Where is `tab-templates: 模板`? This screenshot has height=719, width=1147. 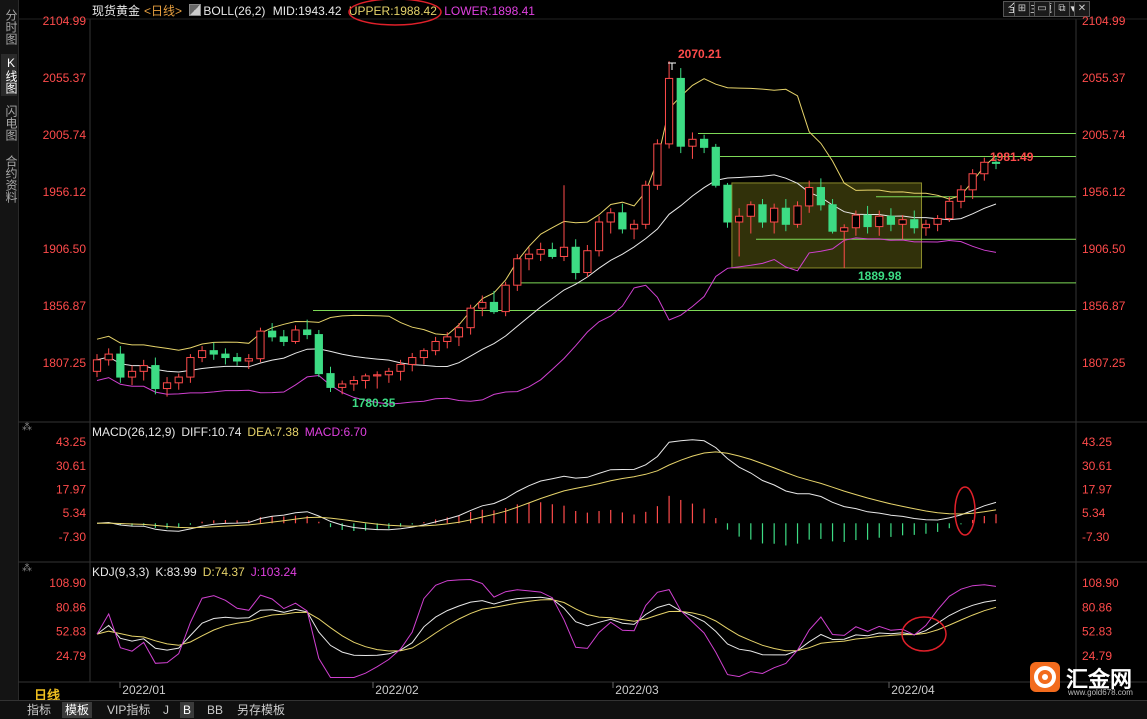
tab-templates: 模板 is located at coordinates (77, 710).